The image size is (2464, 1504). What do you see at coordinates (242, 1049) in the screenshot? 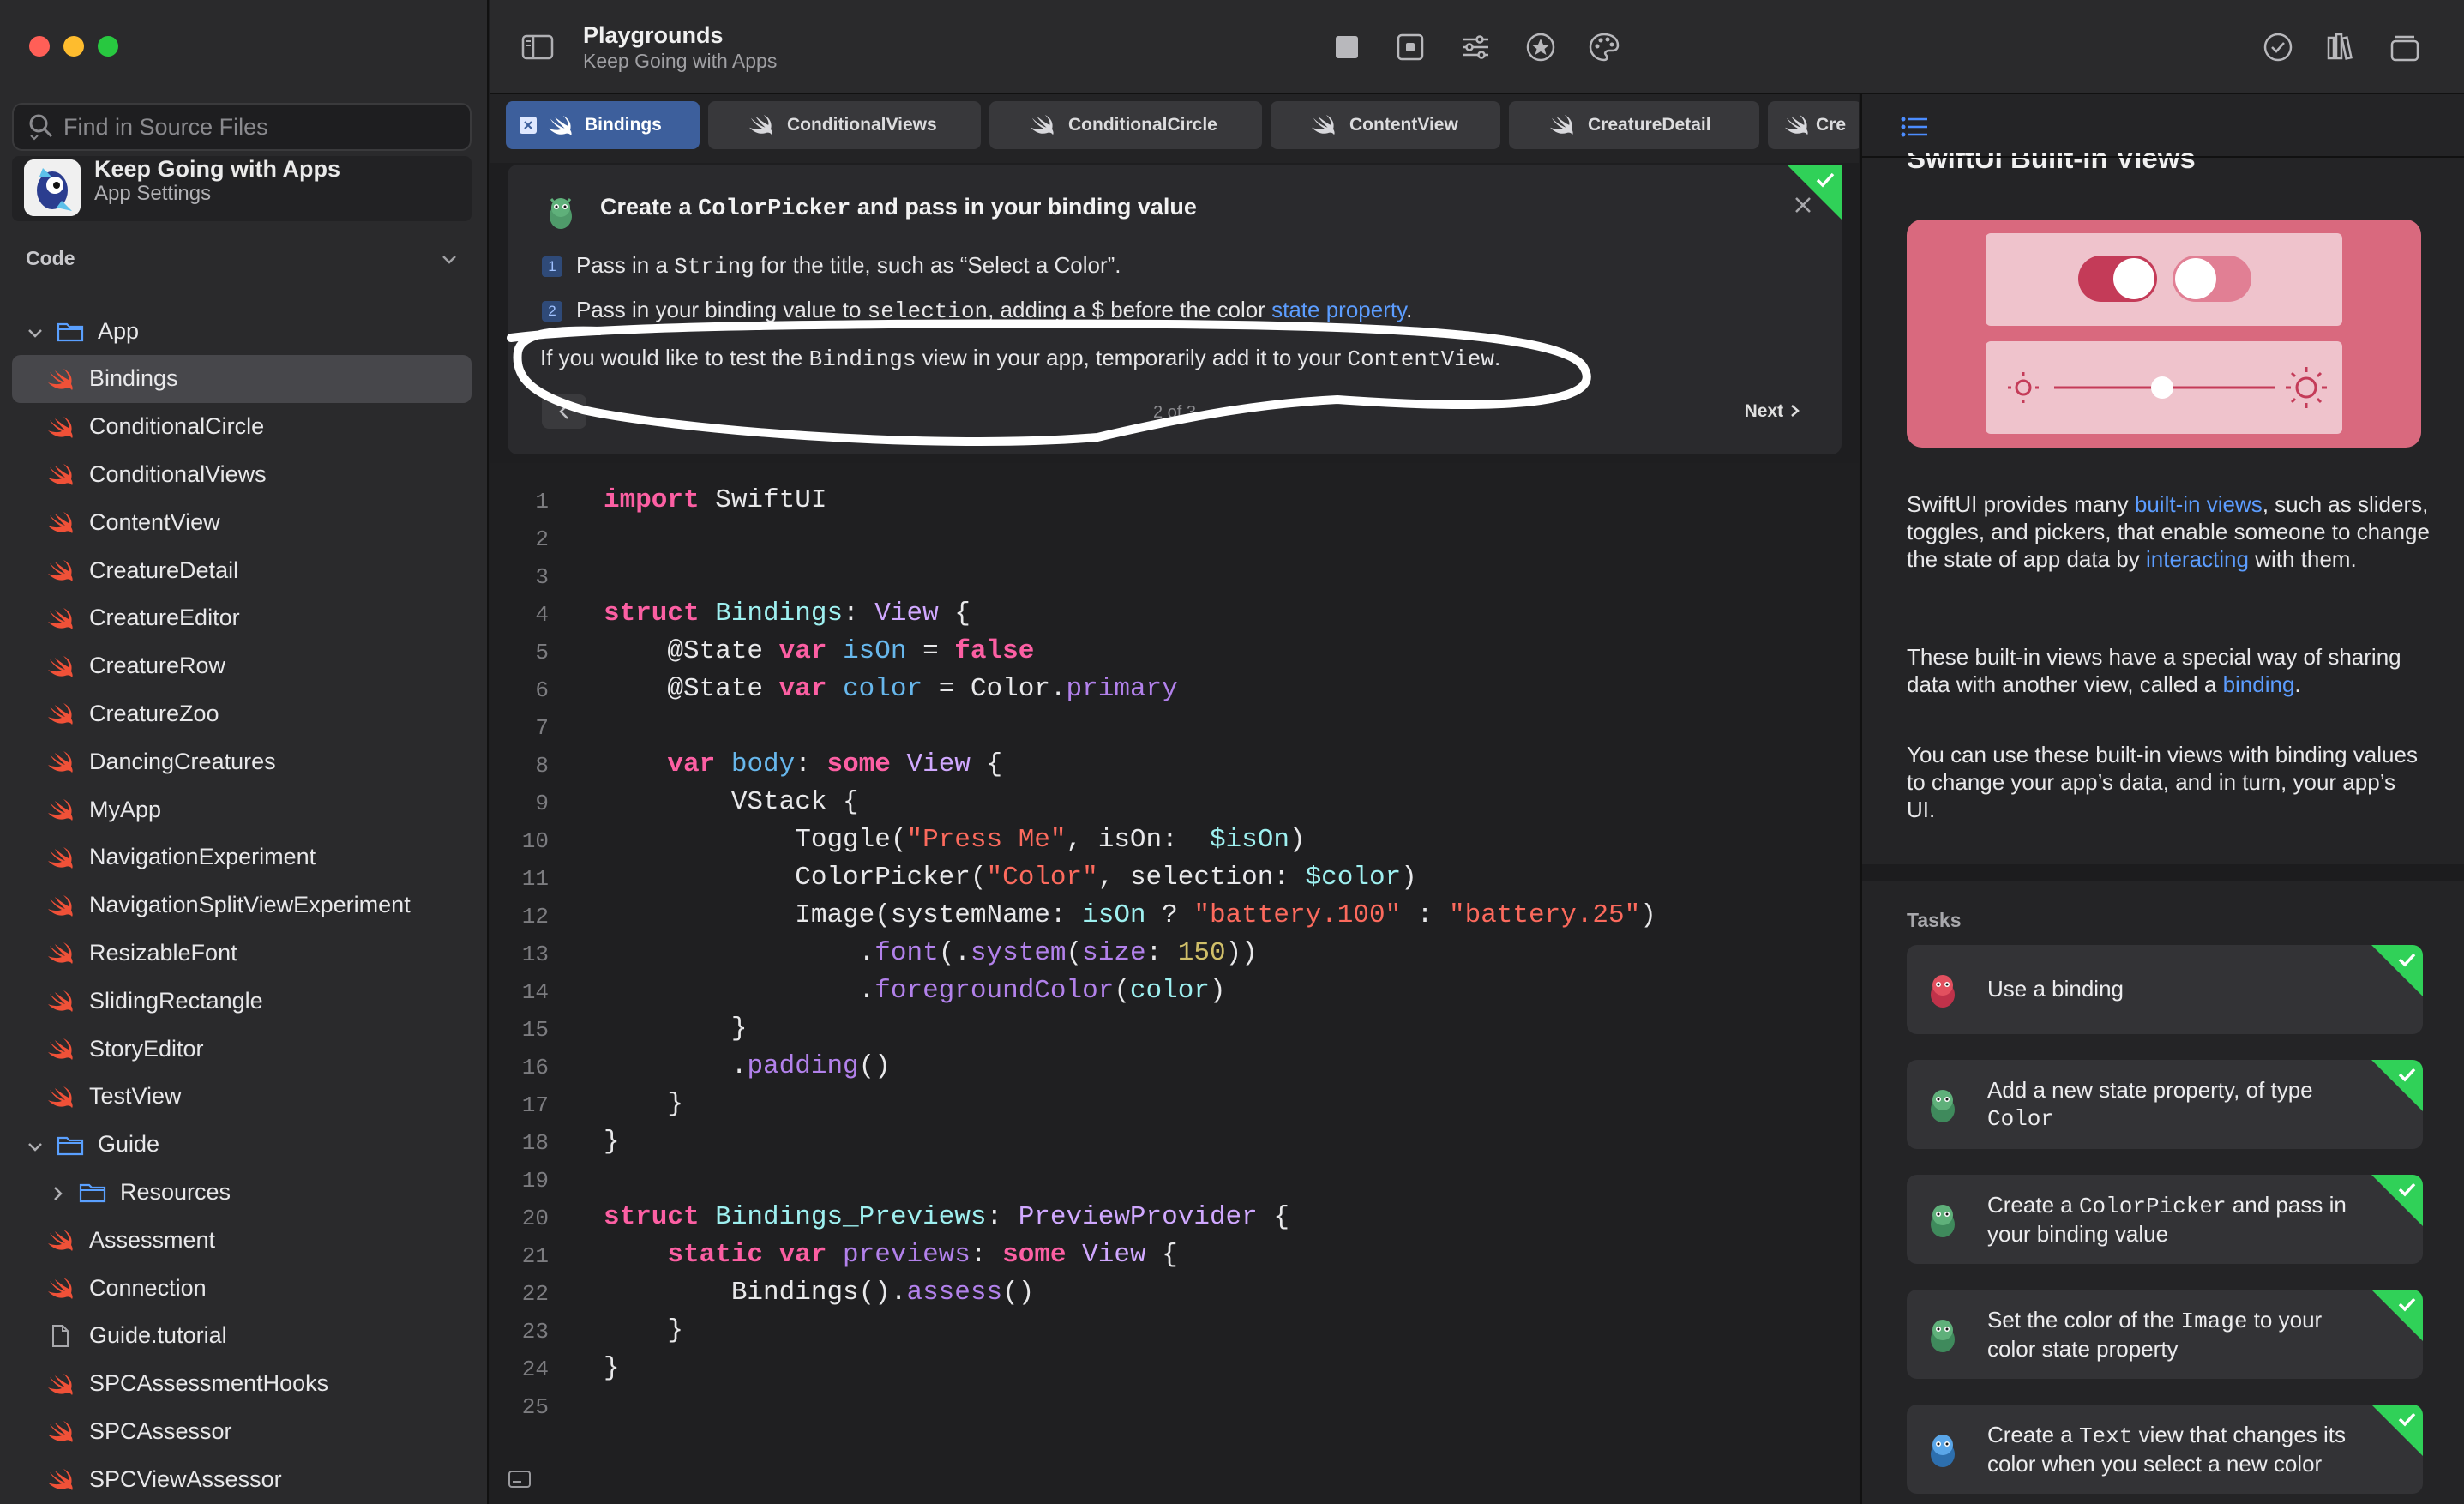
I see `sidebar-item-storyeditor: StoryEditor` at bounding box center [242, 1049].